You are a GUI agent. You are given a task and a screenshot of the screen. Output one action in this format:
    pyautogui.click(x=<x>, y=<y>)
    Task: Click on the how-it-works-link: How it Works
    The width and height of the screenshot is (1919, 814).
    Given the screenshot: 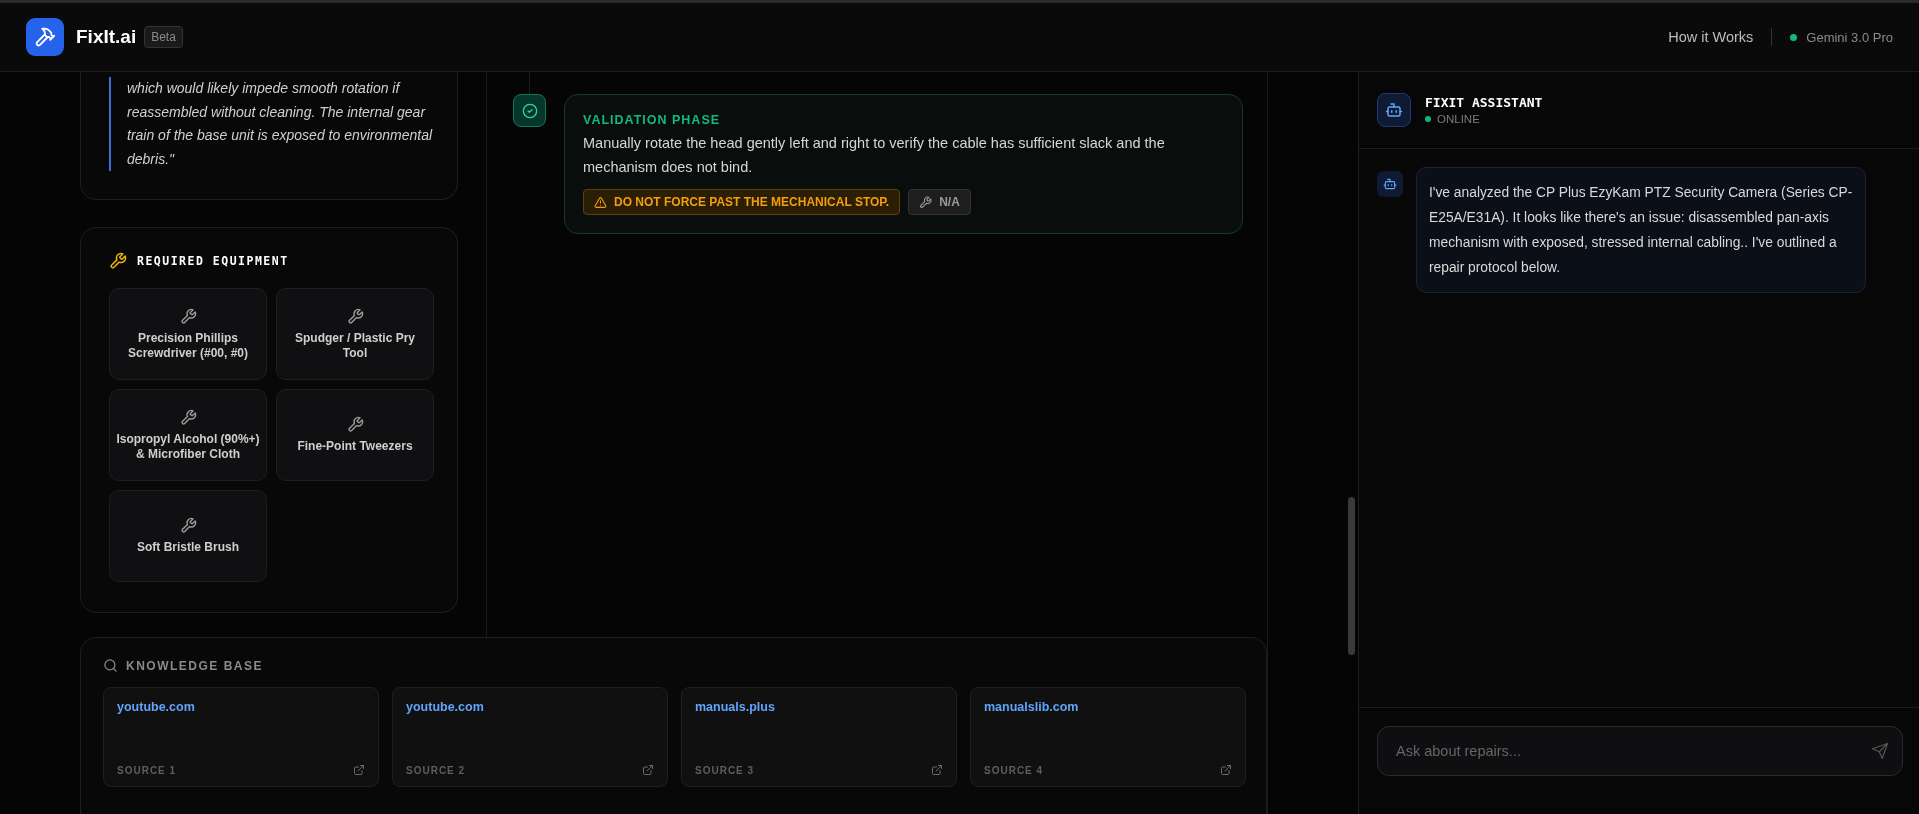 What is the action you would take?
    pyautogui.click(x=1711, y=37)
    